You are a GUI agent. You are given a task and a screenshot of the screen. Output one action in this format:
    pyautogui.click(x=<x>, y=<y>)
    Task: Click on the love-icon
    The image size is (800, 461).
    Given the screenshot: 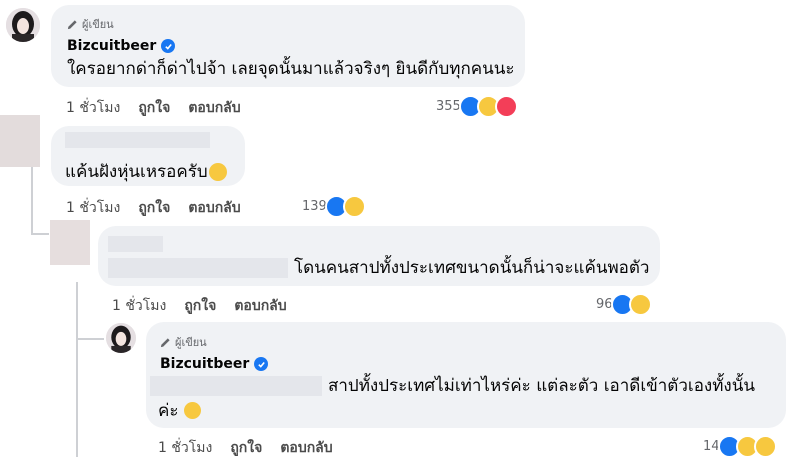 What is the action you would take?
    pyautogui.click(x=506, y=106)
    